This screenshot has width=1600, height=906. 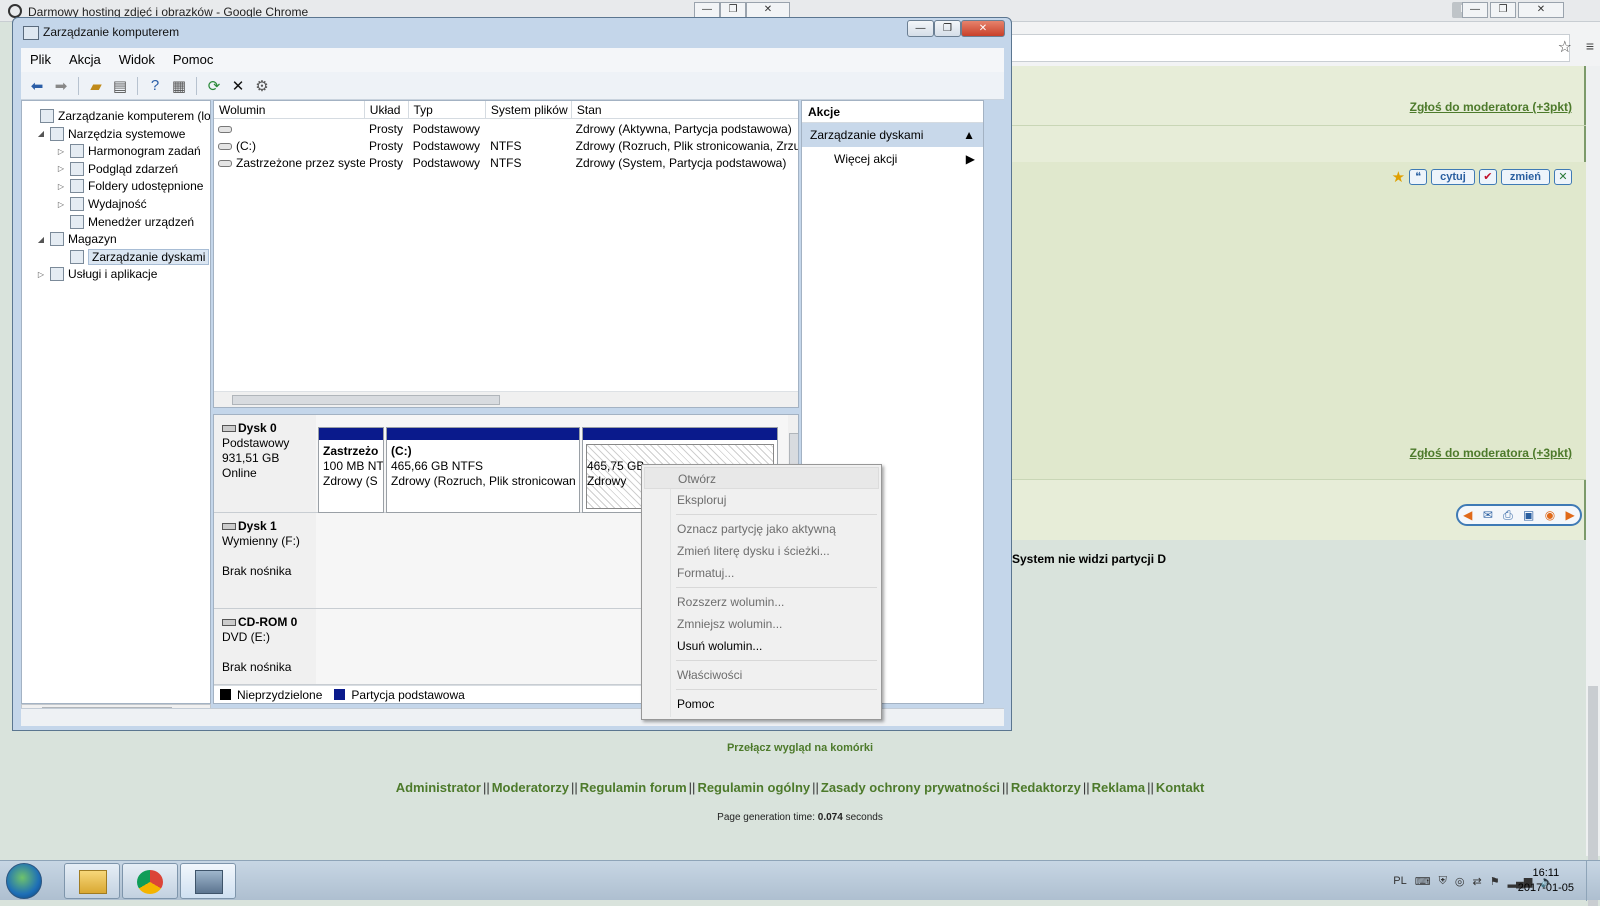 What do you see at coordinates (1046, 787) in the screenshot?
I see `footer-link: Redaktorzy` at bounding box center [1046, 787].